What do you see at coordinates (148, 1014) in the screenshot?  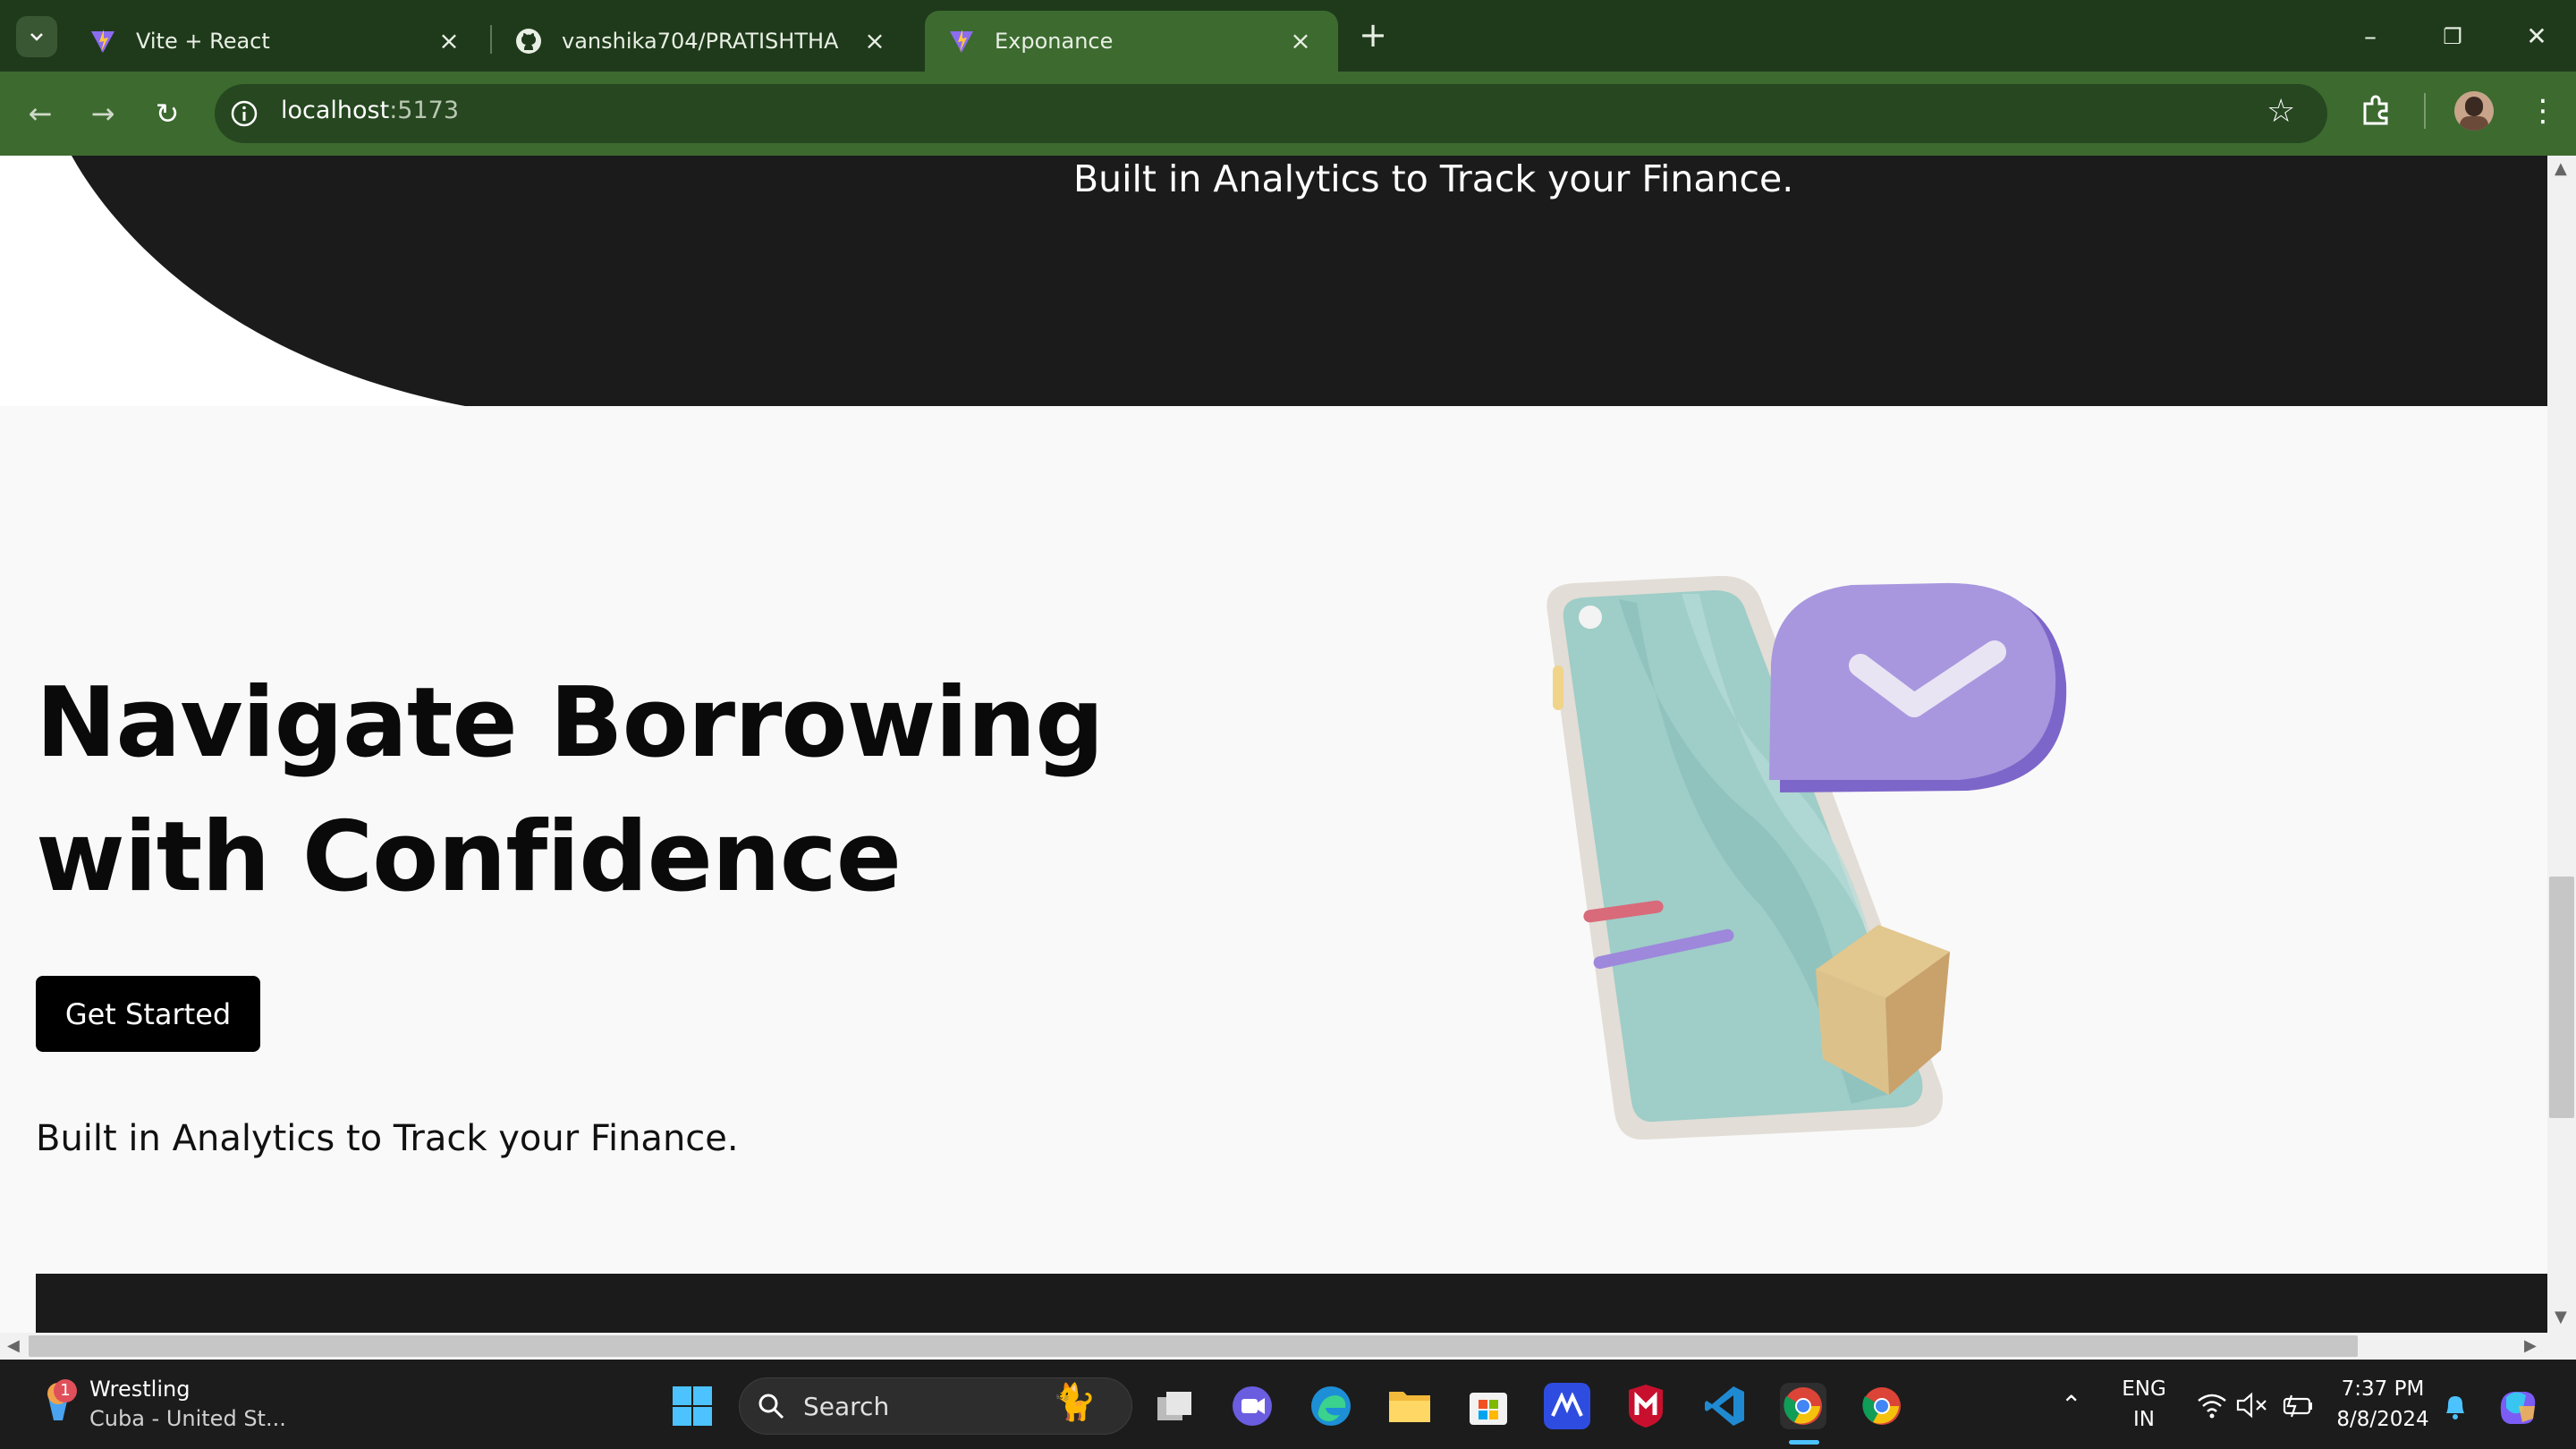 I see `get-started-button: Get Started` at bounding box center [148, 1014].